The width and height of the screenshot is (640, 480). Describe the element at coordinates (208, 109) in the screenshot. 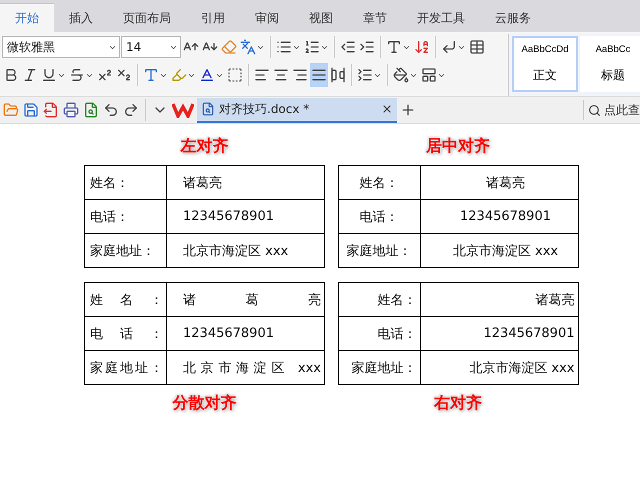

I see `document-icon` at that location.